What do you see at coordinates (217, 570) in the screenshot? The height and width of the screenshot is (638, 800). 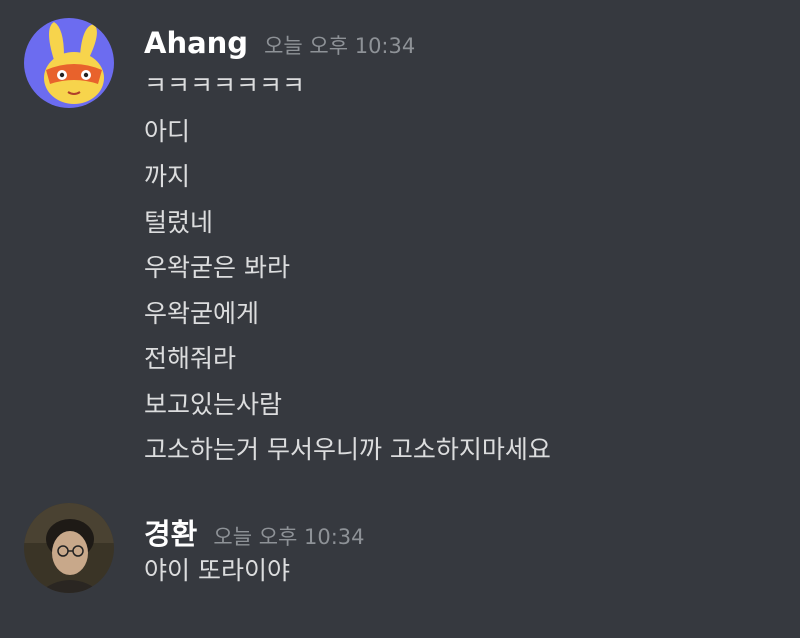 I see `message-line: 야이 또라이야` at bounding box center [217, 570].